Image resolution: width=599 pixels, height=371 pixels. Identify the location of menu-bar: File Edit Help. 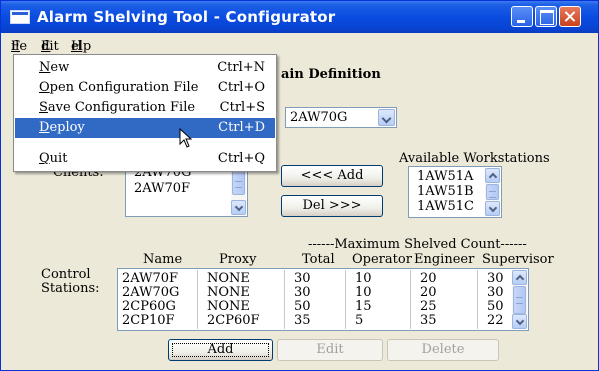
(299, 43).